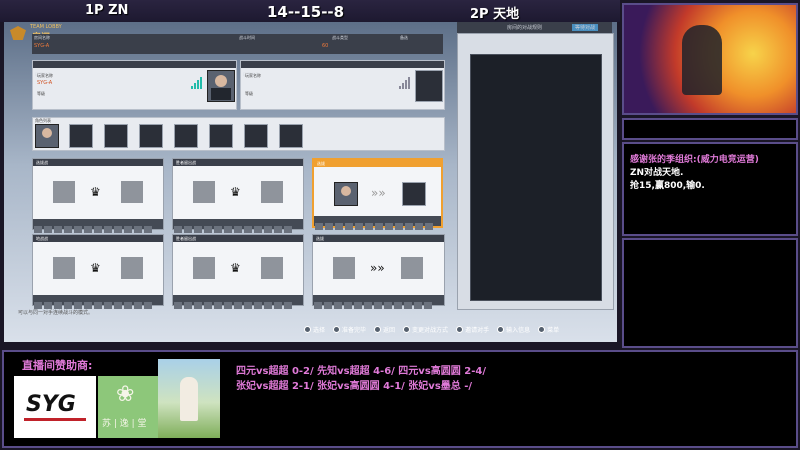  I want to click on info-label-type: 战斗类型, so click(340, 37).